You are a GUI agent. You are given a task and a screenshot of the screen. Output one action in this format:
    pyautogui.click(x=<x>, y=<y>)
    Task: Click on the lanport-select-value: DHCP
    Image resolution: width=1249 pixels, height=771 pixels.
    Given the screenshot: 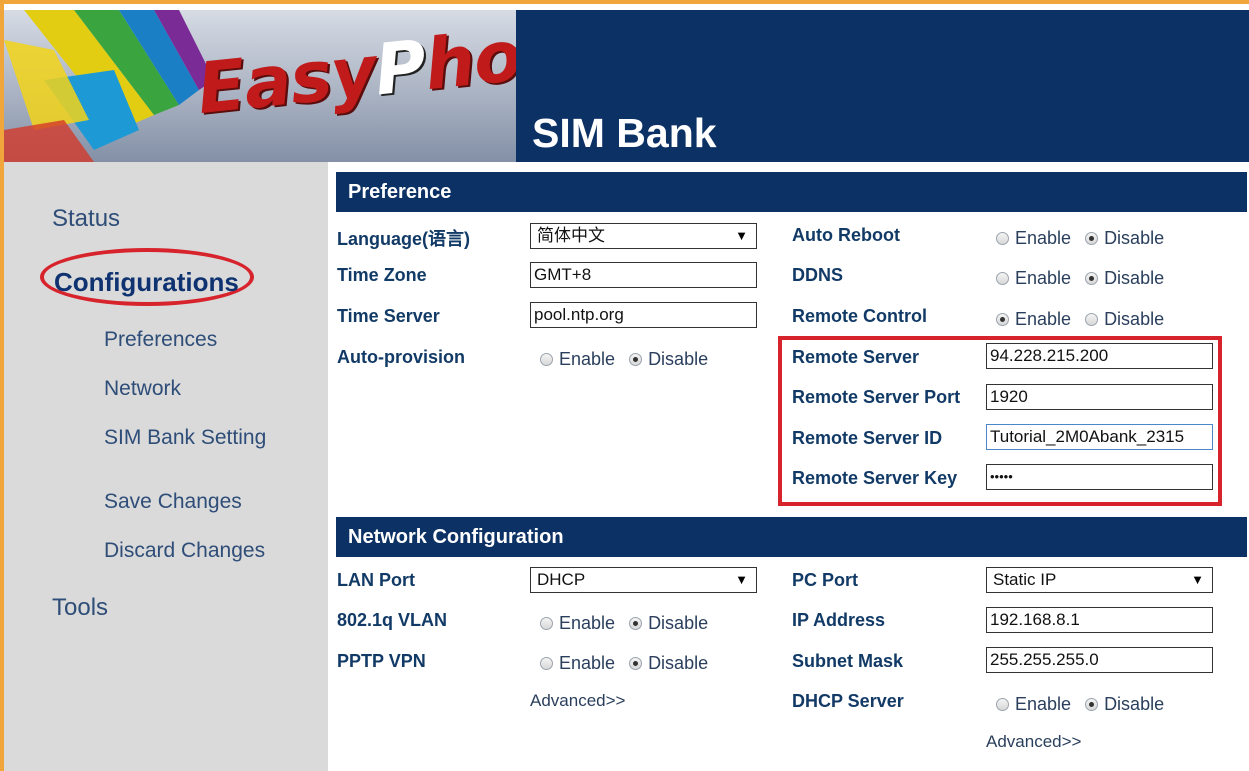 What is the action you would take?
    pyautogui.click(x=561, y=579)
    